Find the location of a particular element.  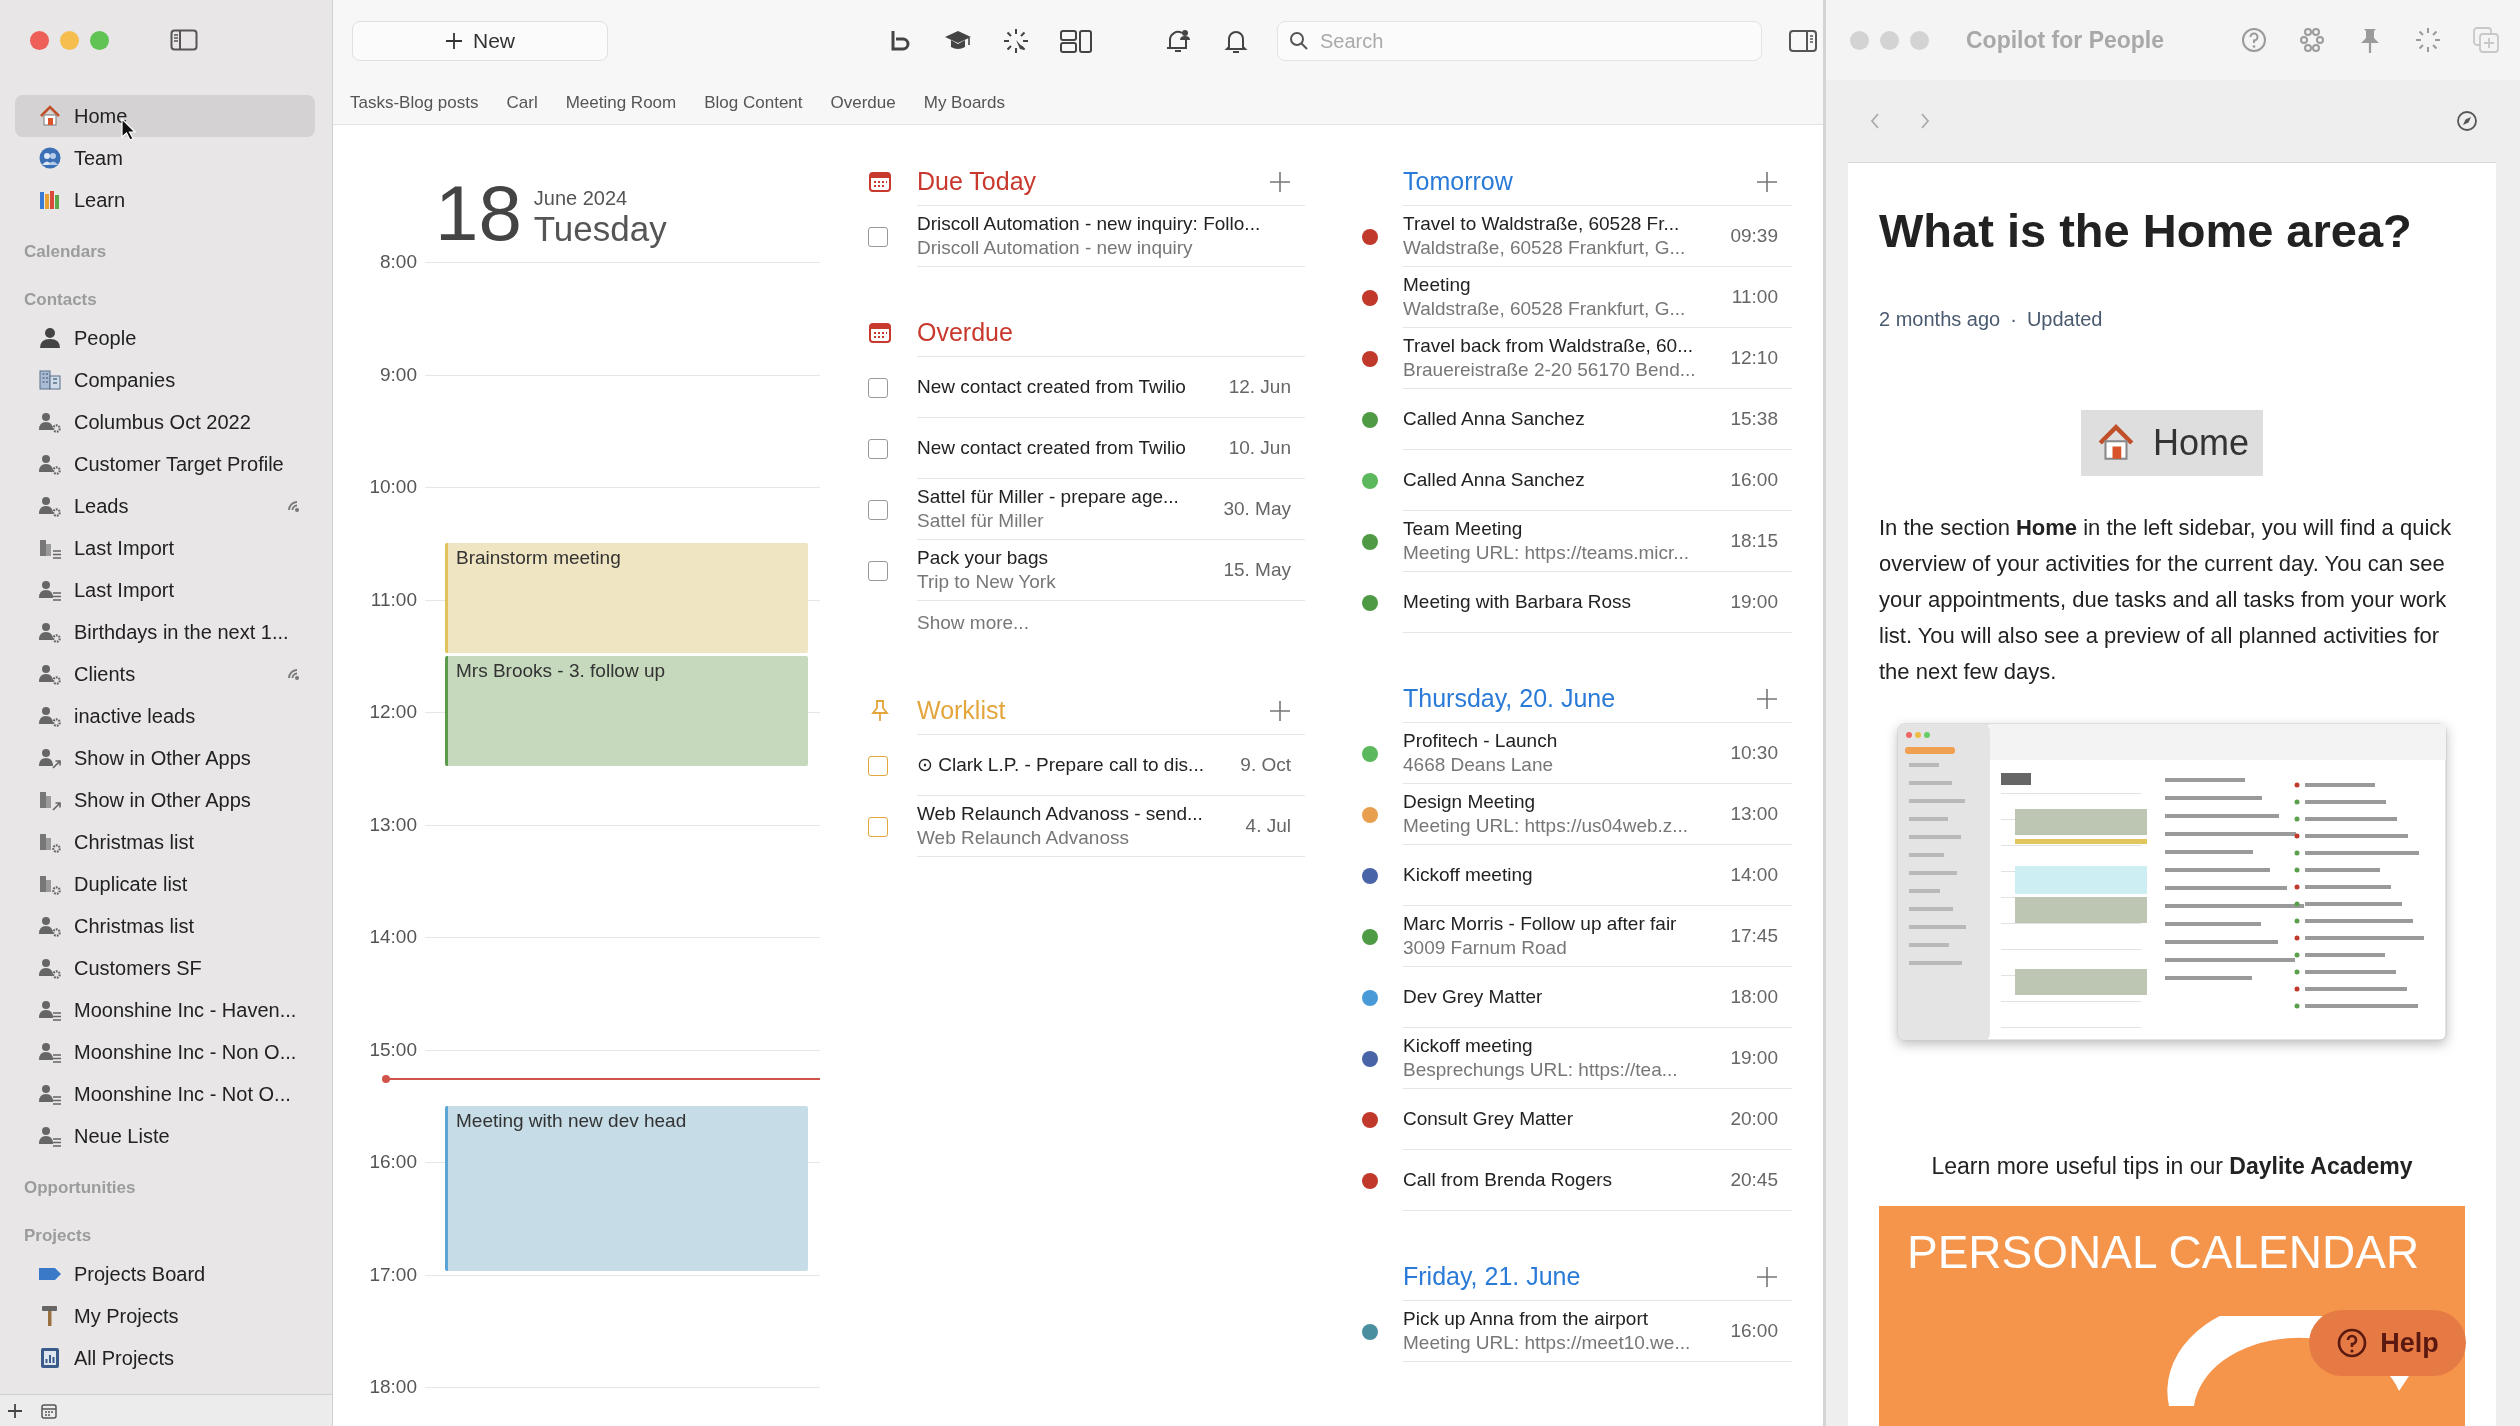

bookmark-tab: Meeting Room is located at coordinates (621, 103).